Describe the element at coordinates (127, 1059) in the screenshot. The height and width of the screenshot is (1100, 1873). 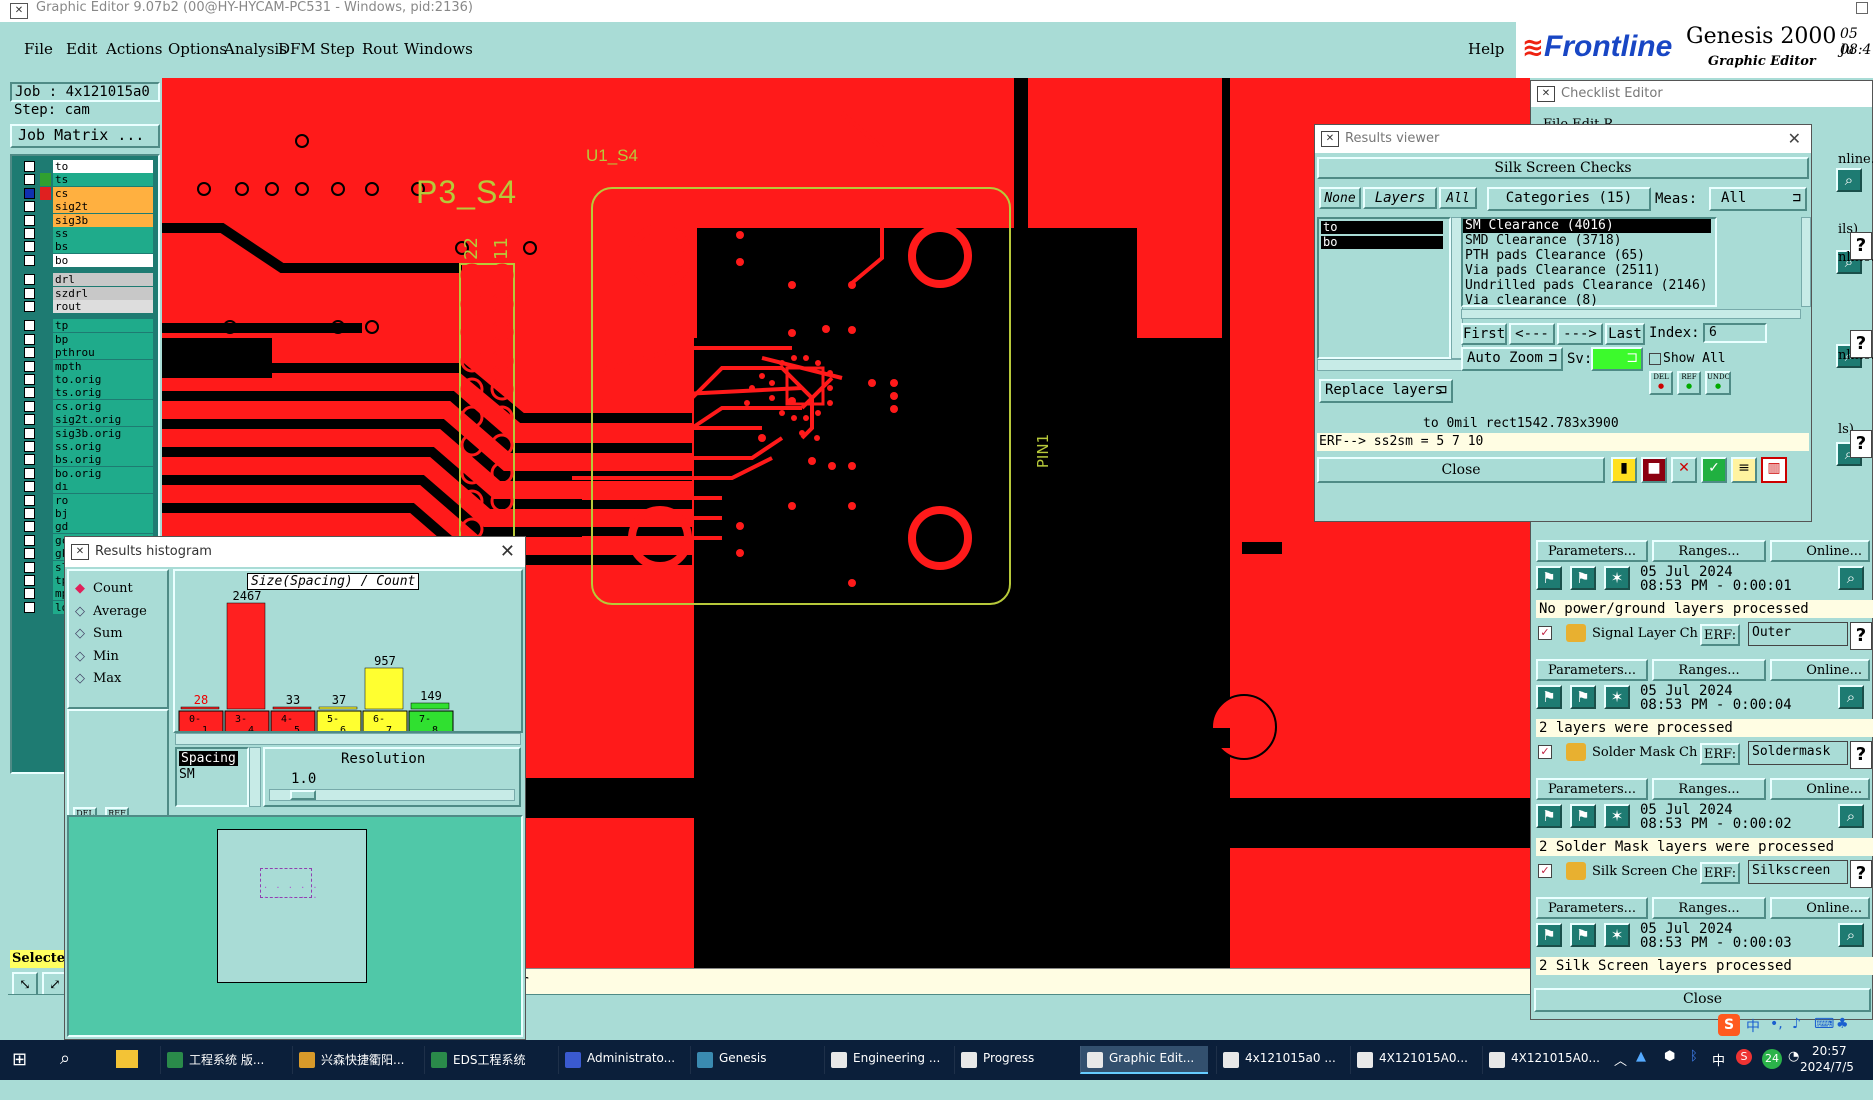
I see `file-explorer-icon` at that location.